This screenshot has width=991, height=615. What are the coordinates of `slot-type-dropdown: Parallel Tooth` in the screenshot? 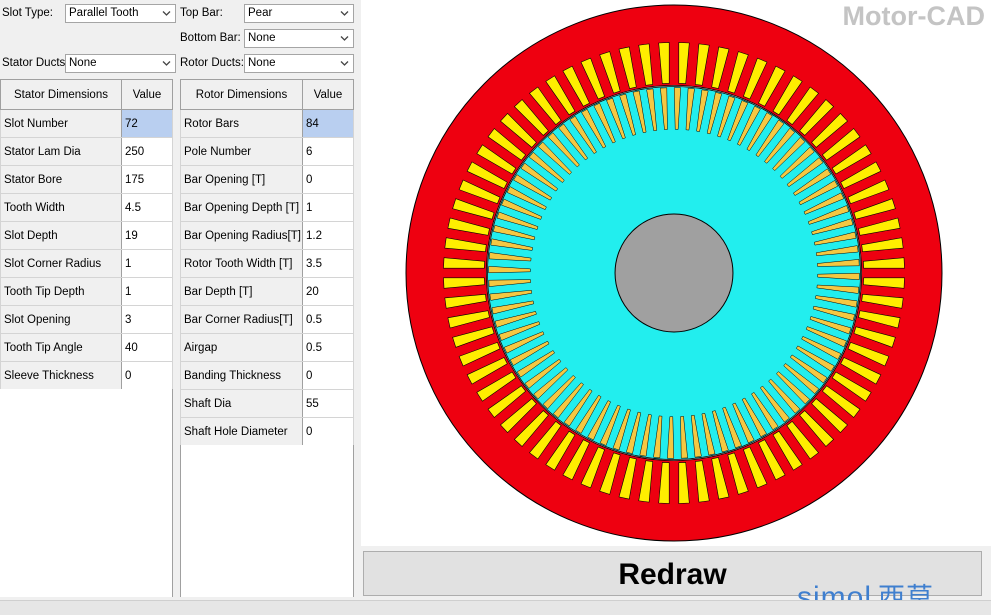 It's located at (120, 13).